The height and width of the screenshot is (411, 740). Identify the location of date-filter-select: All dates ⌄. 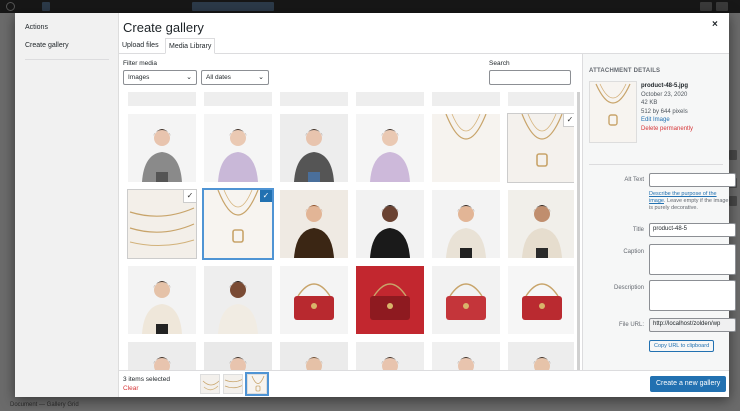
(235, 77).